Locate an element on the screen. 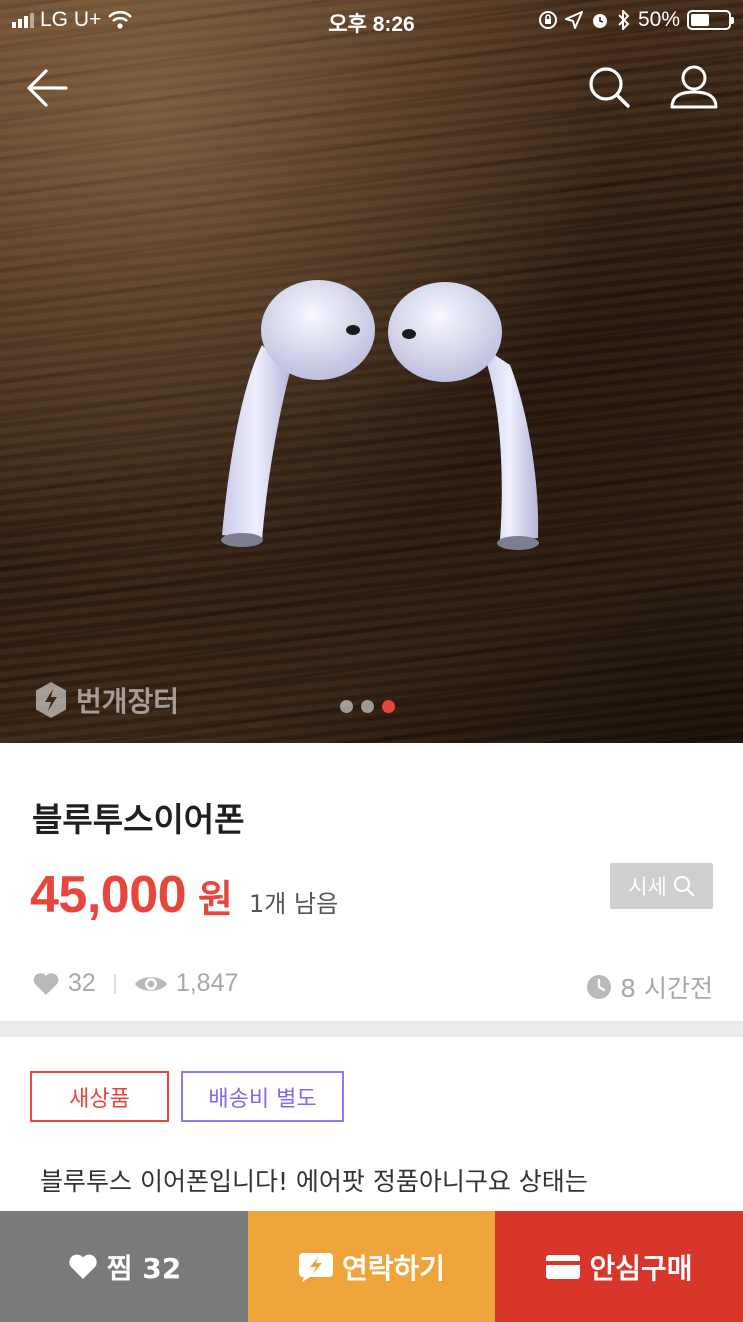 The height and width of the screenshot is (1322, 743). like-count: 32 is located at coordinates (82, 983).